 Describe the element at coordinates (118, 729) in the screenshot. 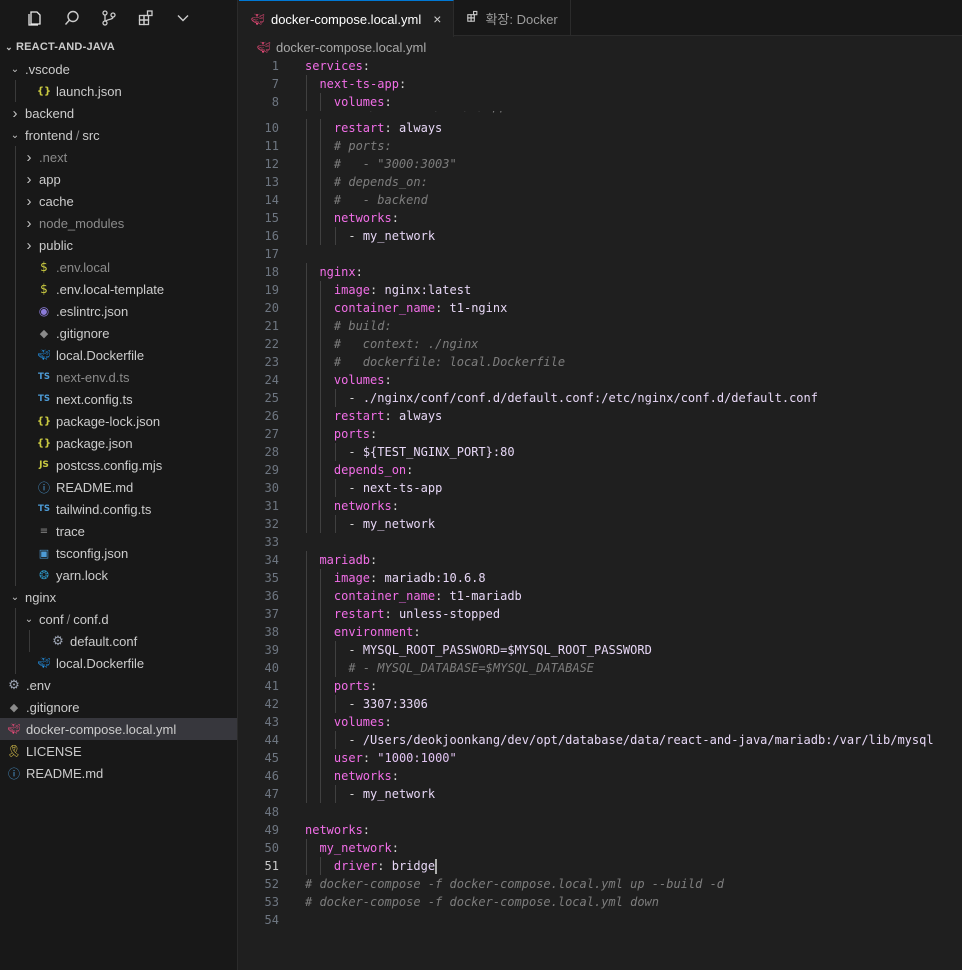

I see `tree-file: 🐳︎ docker-compose.local.yml` at that location.